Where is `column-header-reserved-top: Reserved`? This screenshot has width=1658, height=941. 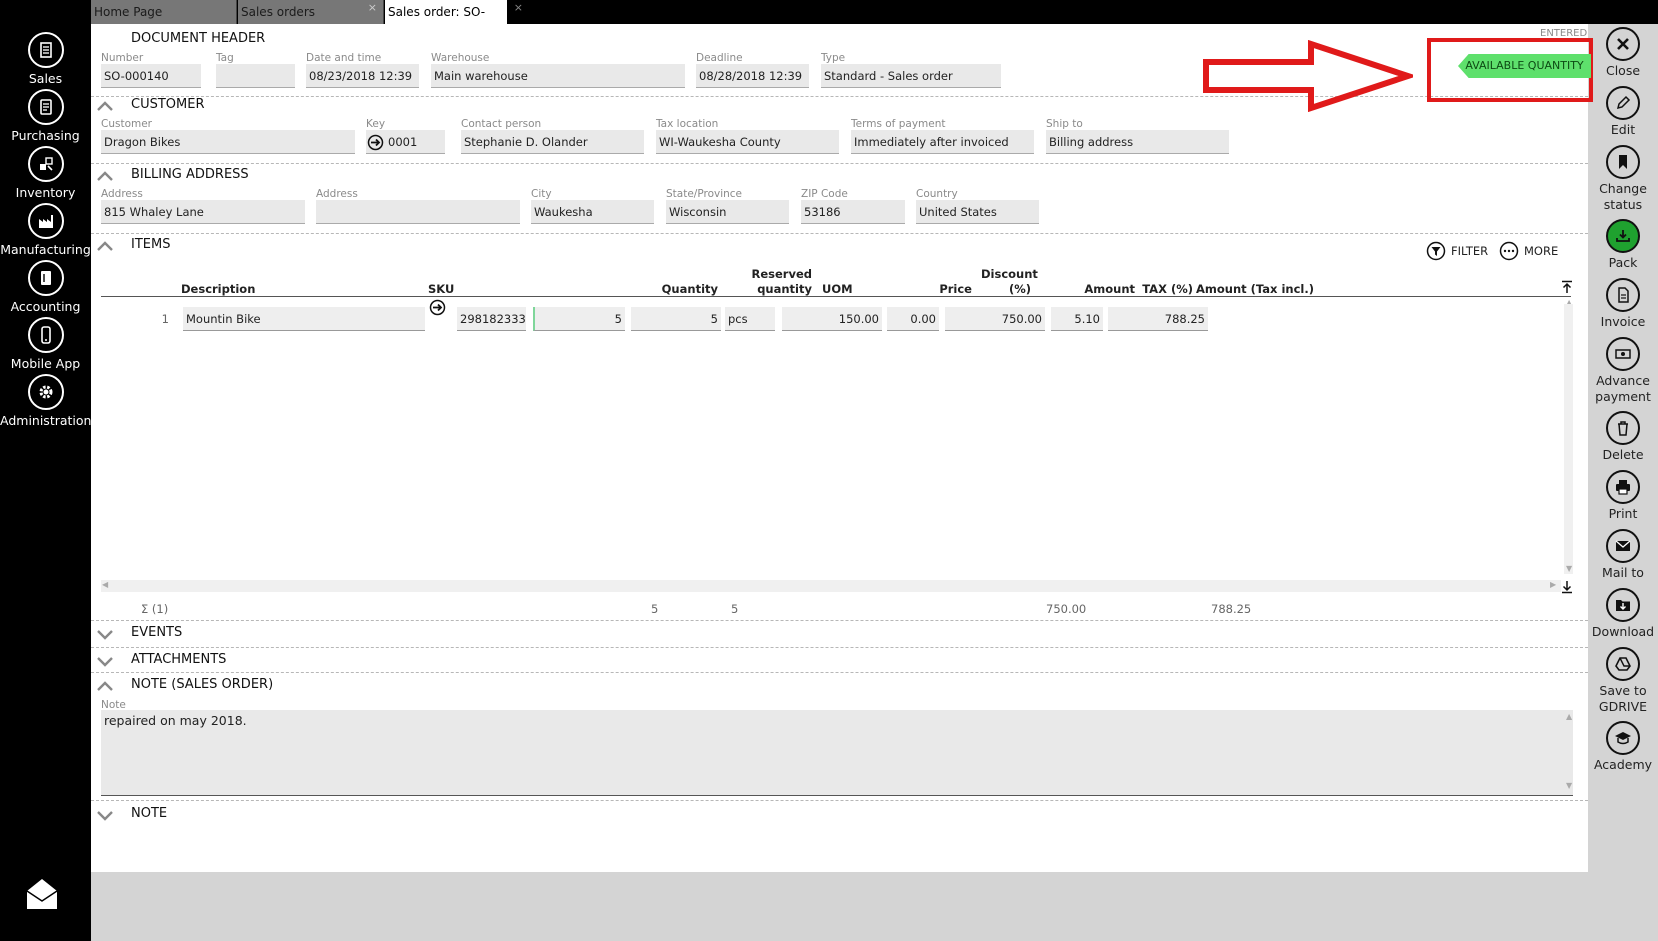 column-header-reserved-top: Reserved is located at coordinates (764, 274).